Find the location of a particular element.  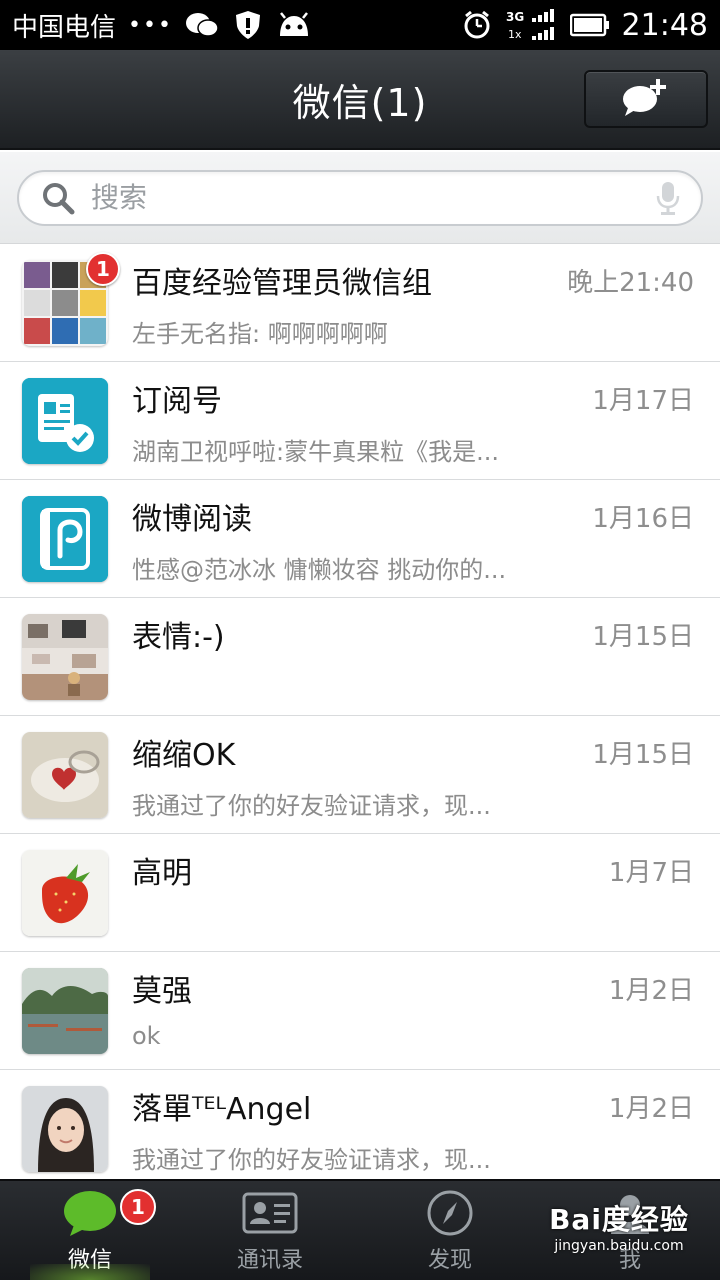

watermark-url: jingyan.baidu.com is located at coordinates (619, 1246).